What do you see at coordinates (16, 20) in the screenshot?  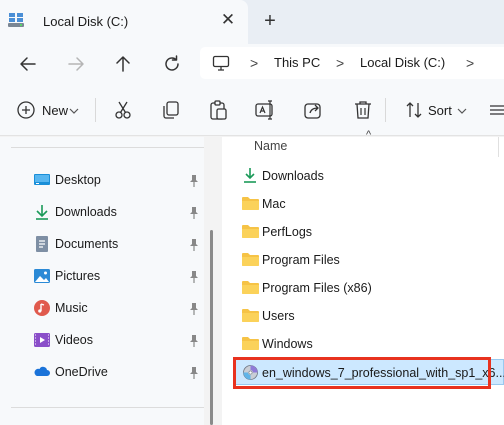 I see `drive-icon` at bounding box center [16, 20].